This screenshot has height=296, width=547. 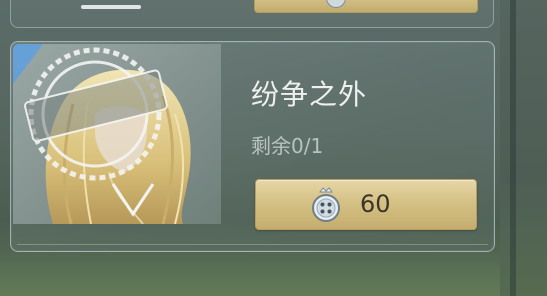 What do you see at coordinates (523, 148) in the screenshot?
I see `right-panel-edge` at bounding box center [523, 148].